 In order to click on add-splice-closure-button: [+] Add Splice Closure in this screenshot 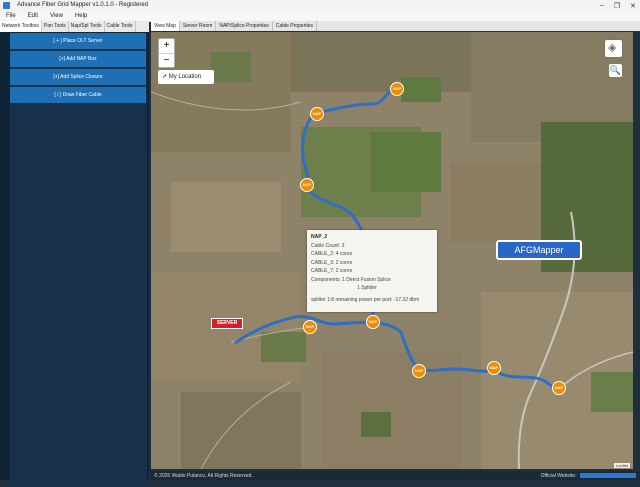, I will do `click(78, 77)`.